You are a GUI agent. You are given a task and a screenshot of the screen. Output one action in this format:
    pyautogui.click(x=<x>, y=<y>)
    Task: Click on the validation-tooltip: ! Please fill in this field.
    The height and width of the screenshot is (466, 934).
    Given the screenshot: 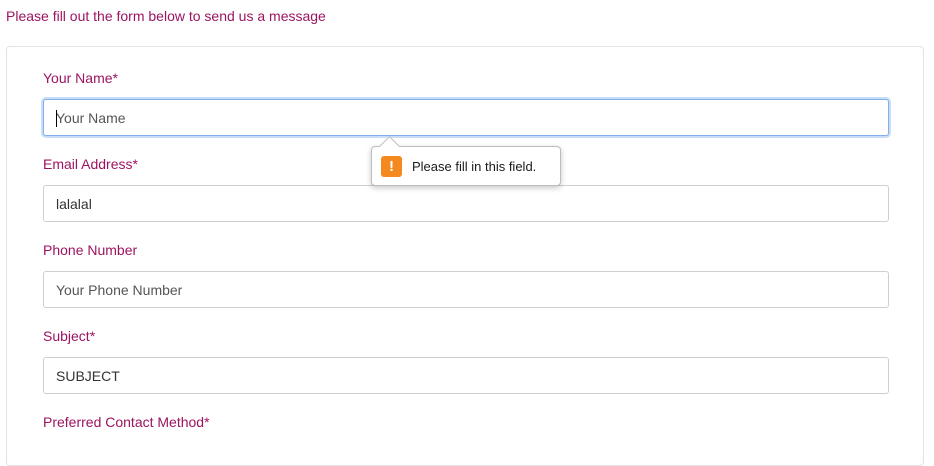 What is the action you would take?
    pyautogui.click(x=466, y=160)
    